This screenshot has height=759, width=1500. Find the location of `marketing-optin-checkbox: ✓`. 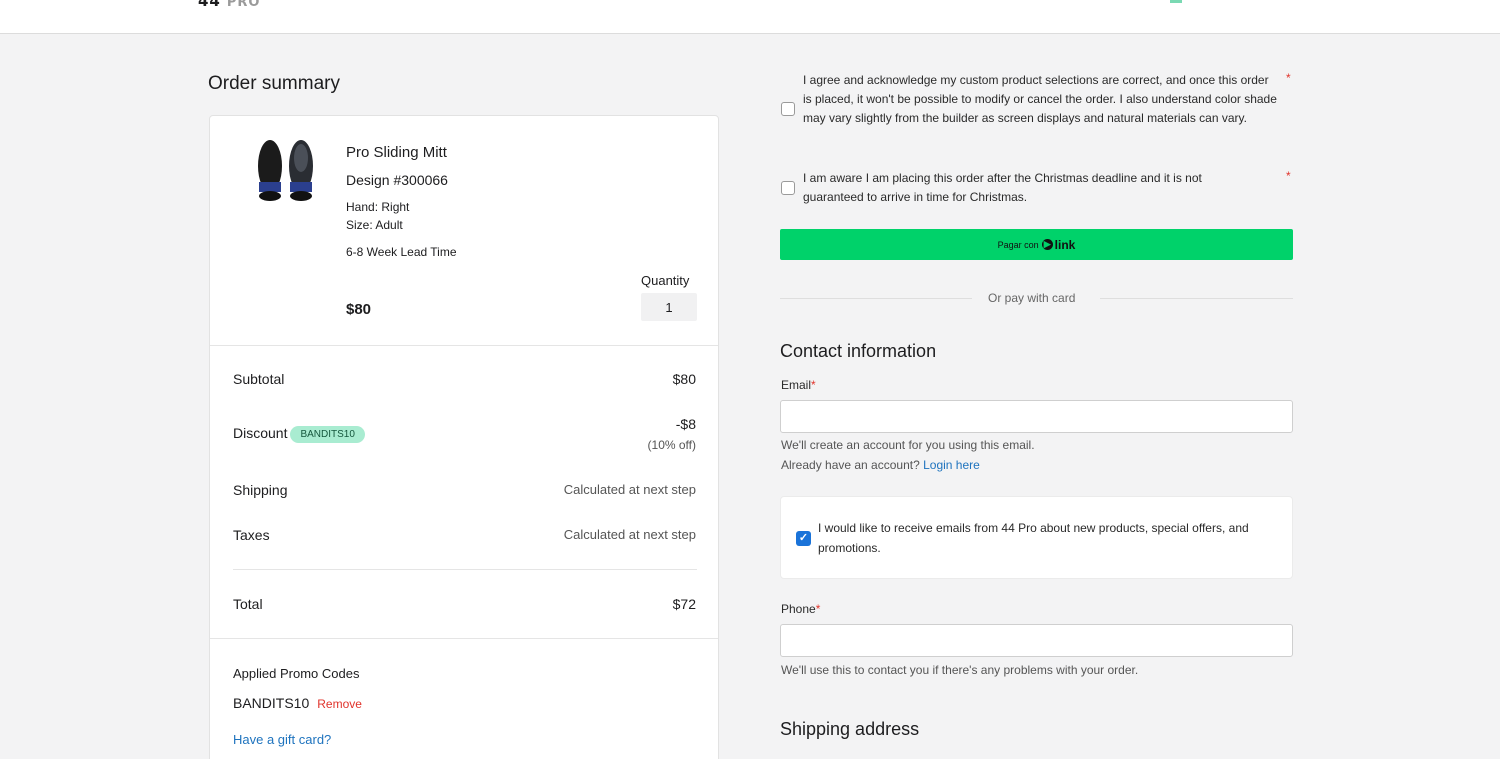

marketing-optin-checkbox: ✓ is located at coordinates (803, 538).